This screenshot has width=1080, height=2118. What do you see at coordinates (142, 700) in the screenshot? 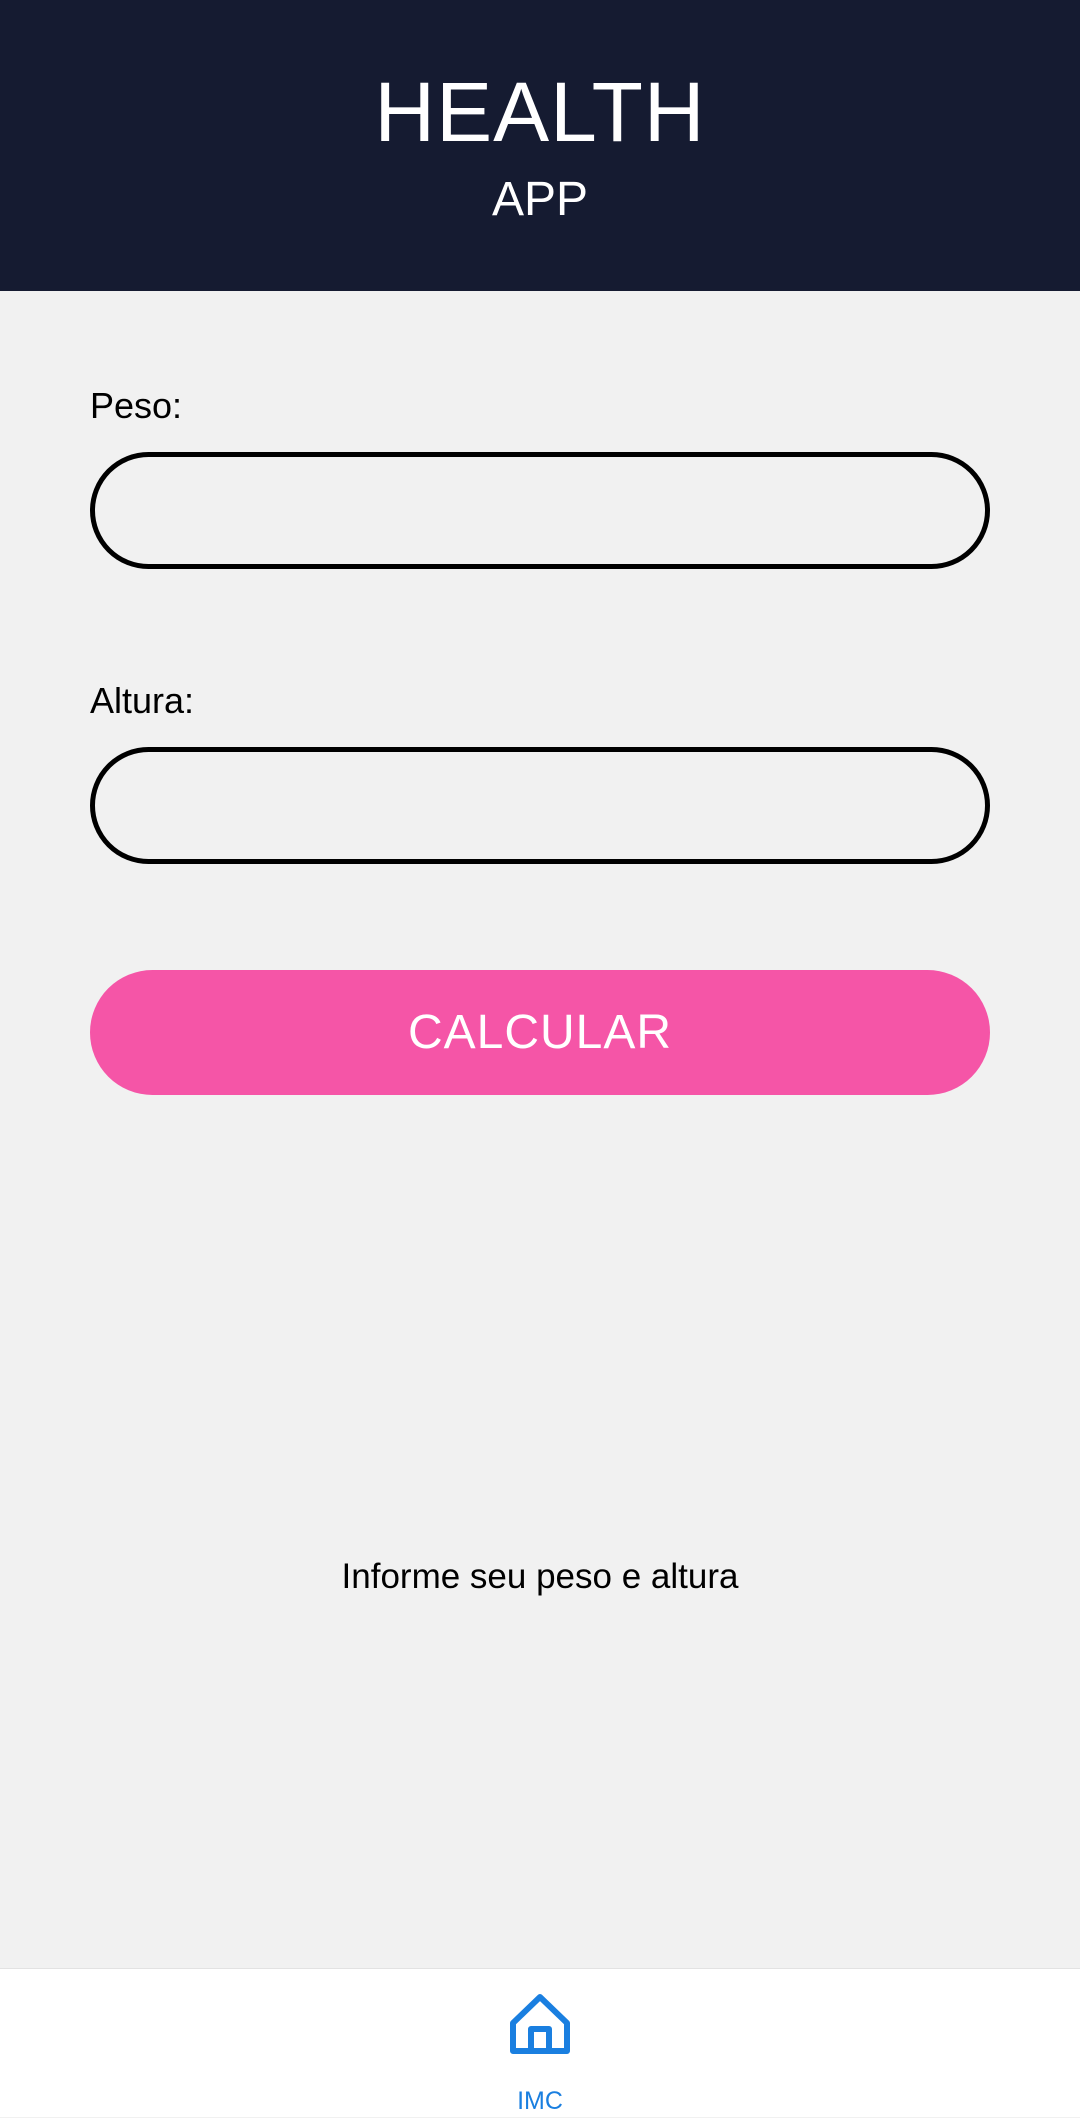
I see `height-label: Altura:` at bounding box center [142, 700].